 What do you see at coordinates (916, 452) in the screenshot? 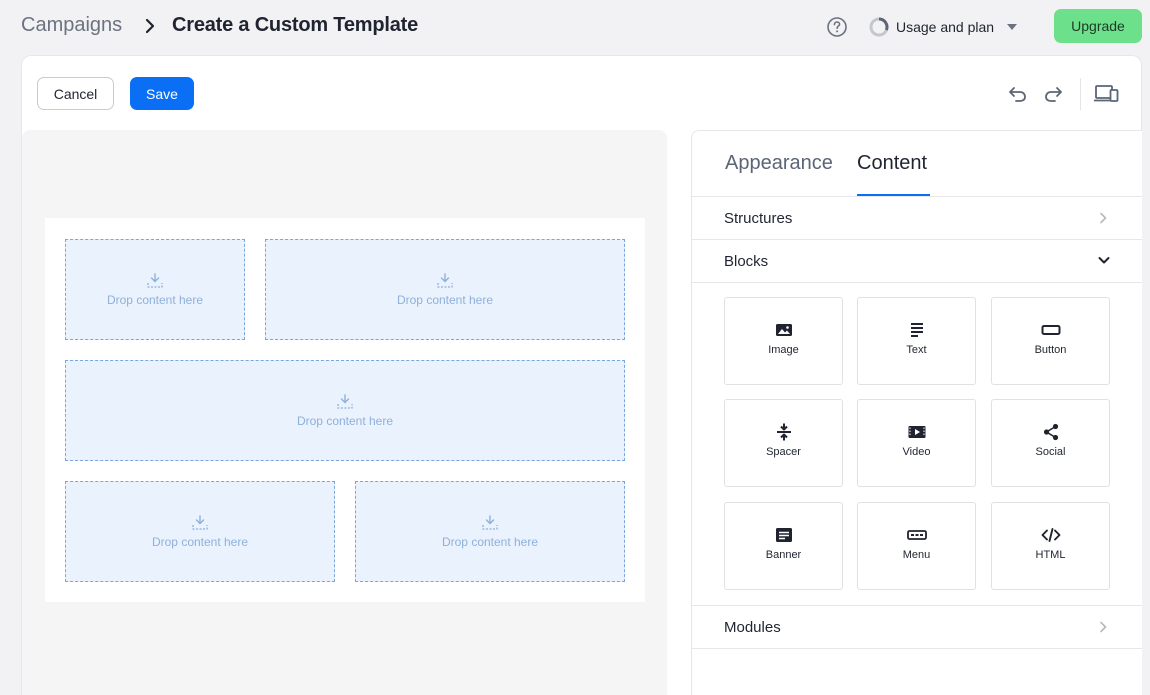
I see `block-label: Video` at bounding box center [916, 452].